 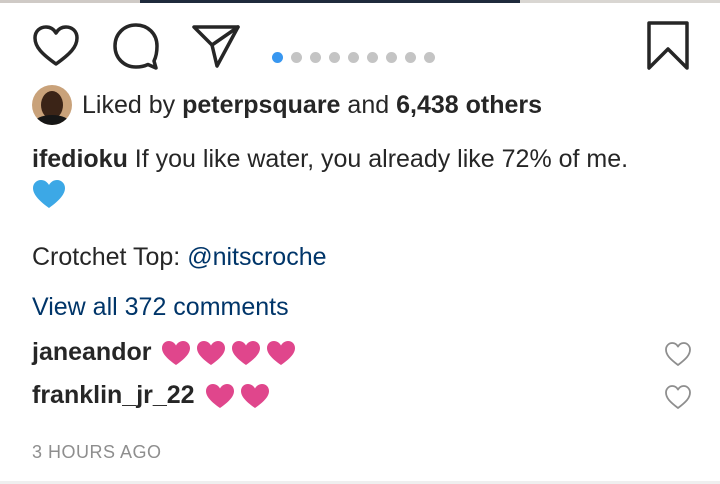 I want to click on bookmark-icon, so click(x=668, y=45).